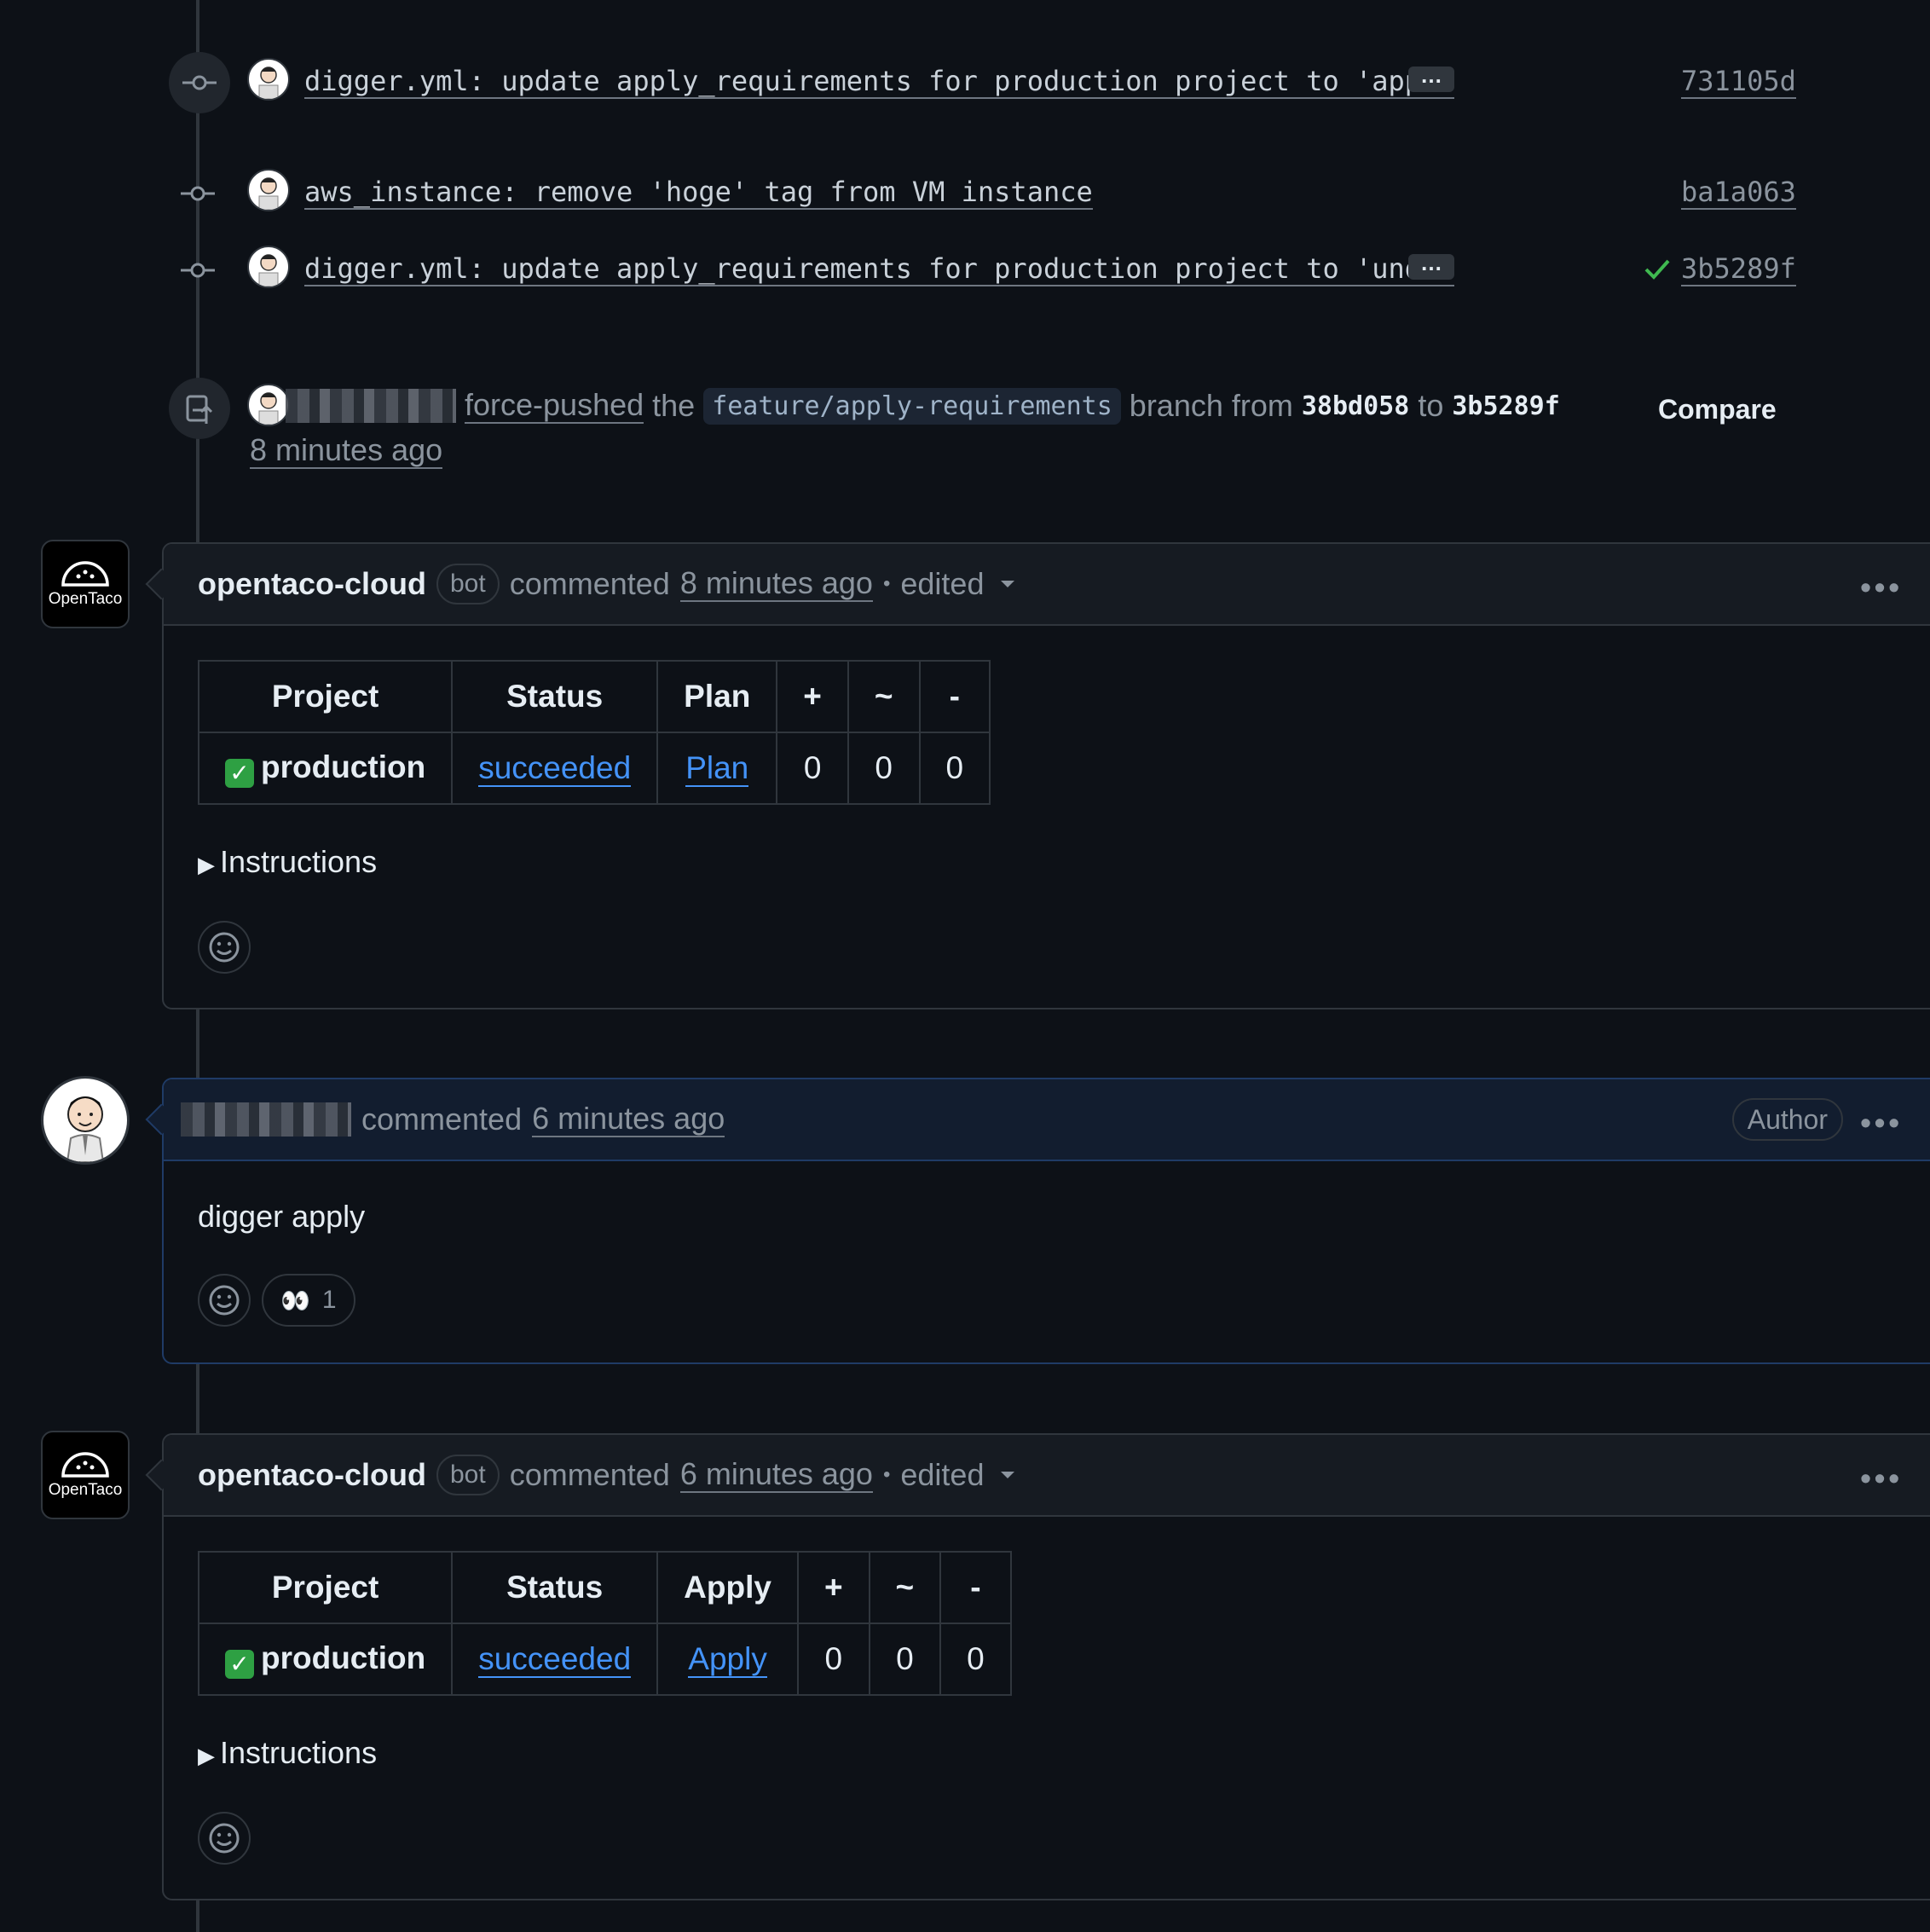  What do you see at coordinates (299, 1752) in the screenshot?
I see `instructions-label: Instructions` at bounding box center [299, 1752].